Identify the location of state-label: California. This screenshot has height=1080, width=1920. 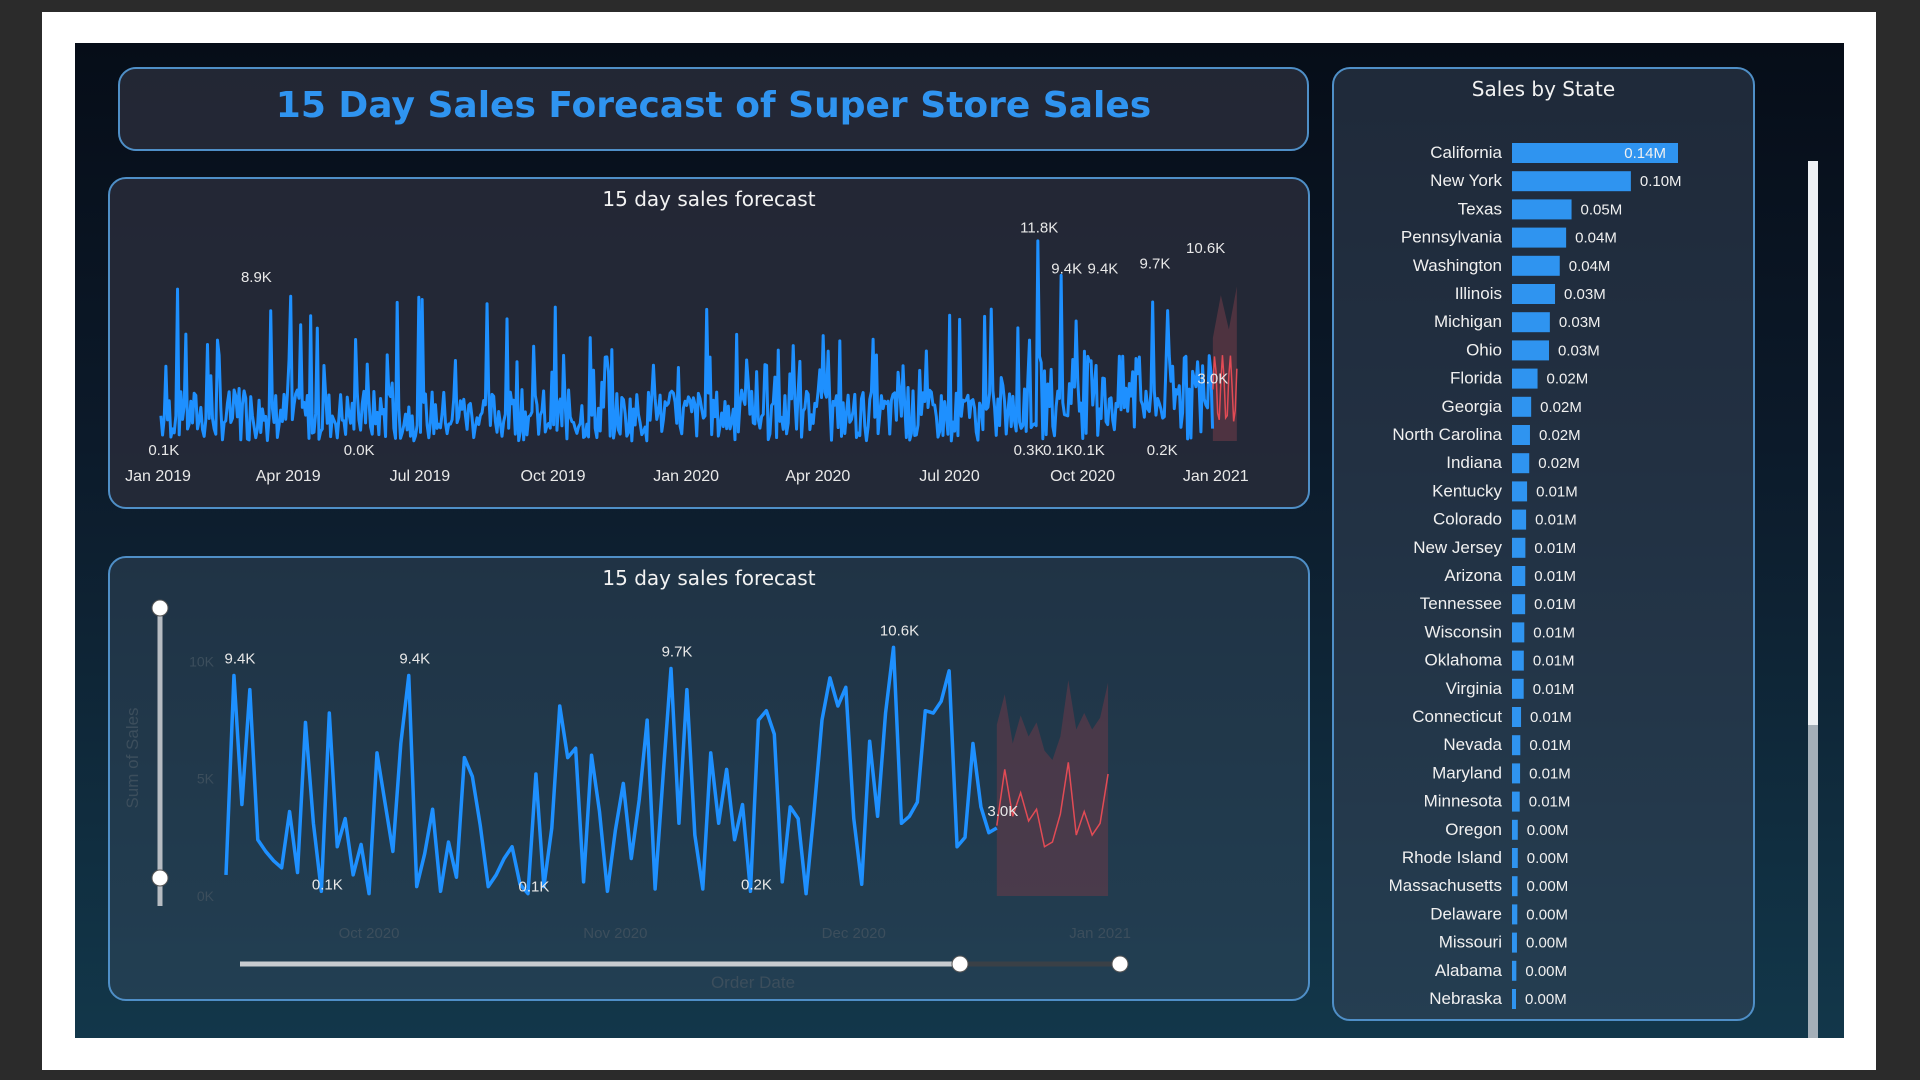
(1466, 152).